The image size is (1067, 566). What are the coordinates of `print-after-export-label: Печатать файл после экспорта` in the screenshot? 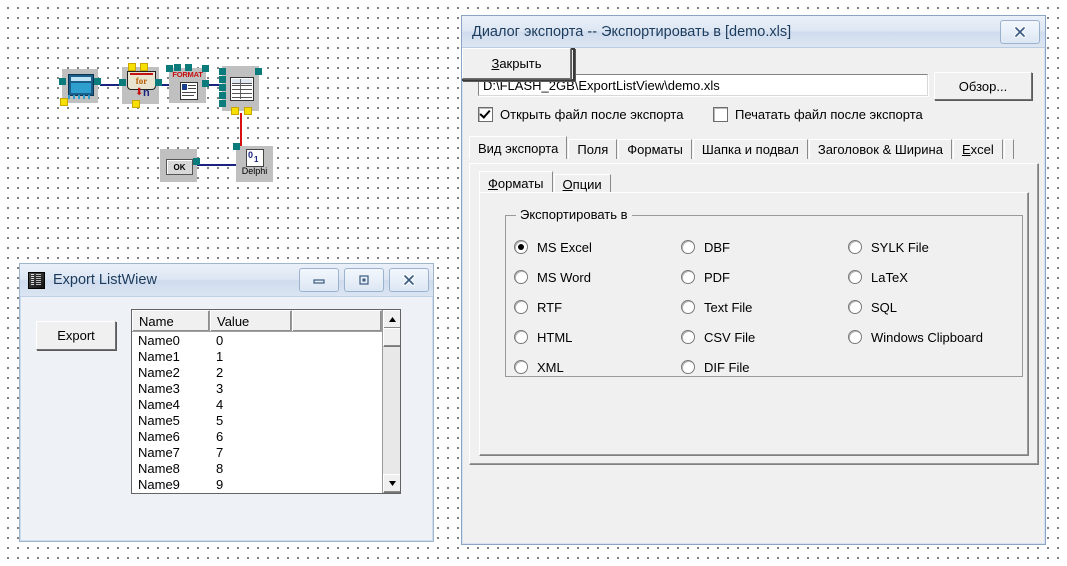 It's located at (829, 114).